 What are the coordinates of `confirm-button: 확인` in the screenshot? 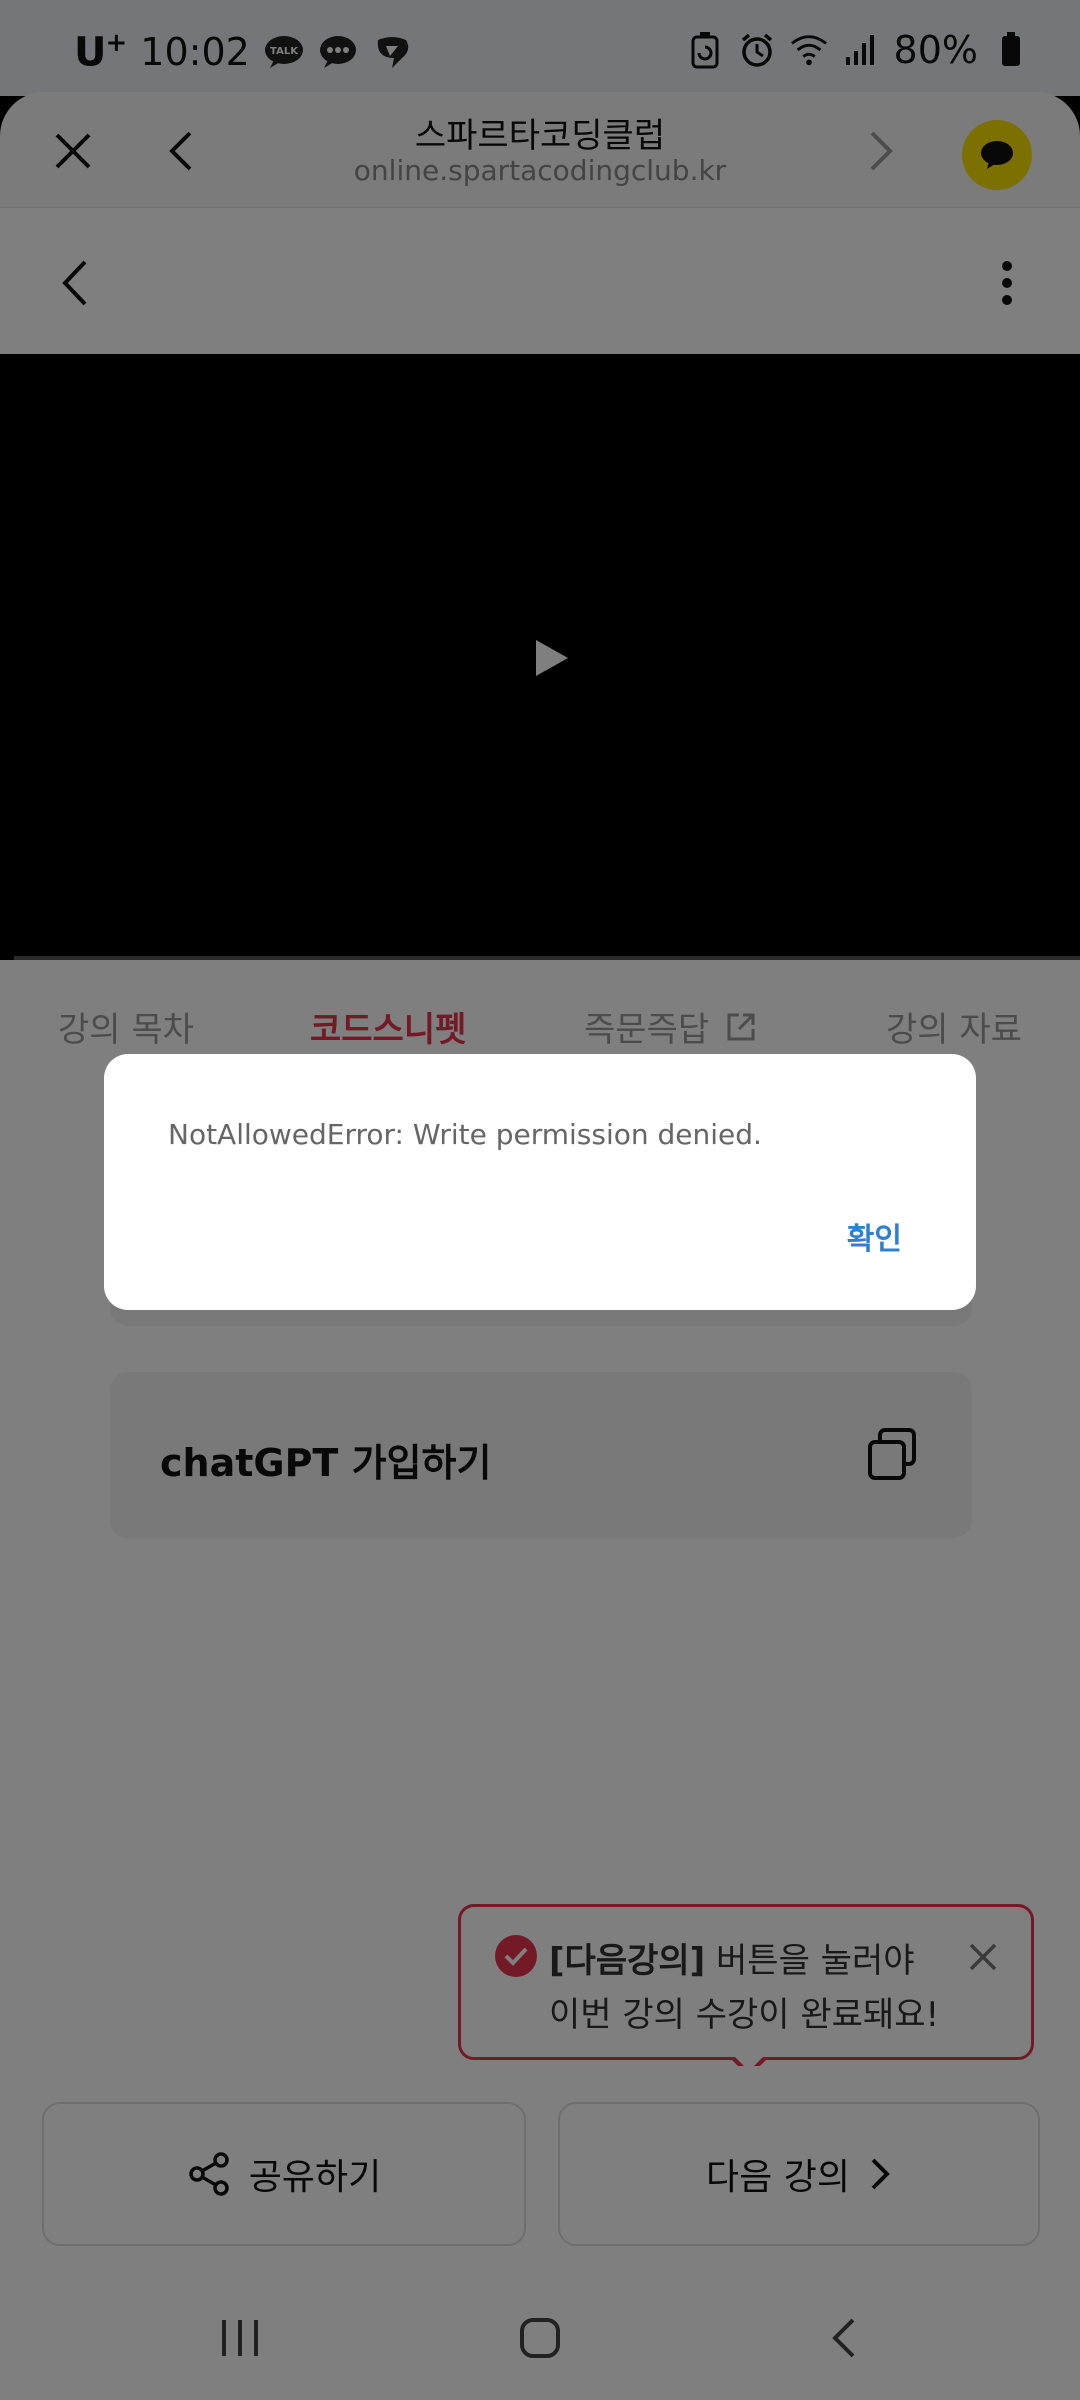 It's located at (874, 1236).